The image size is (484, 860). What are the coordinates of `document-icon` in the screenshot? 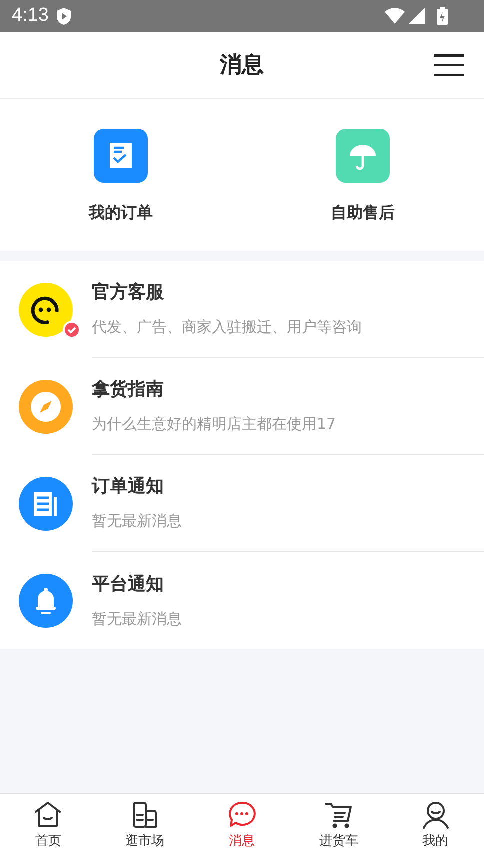 It's located at (46, 503).